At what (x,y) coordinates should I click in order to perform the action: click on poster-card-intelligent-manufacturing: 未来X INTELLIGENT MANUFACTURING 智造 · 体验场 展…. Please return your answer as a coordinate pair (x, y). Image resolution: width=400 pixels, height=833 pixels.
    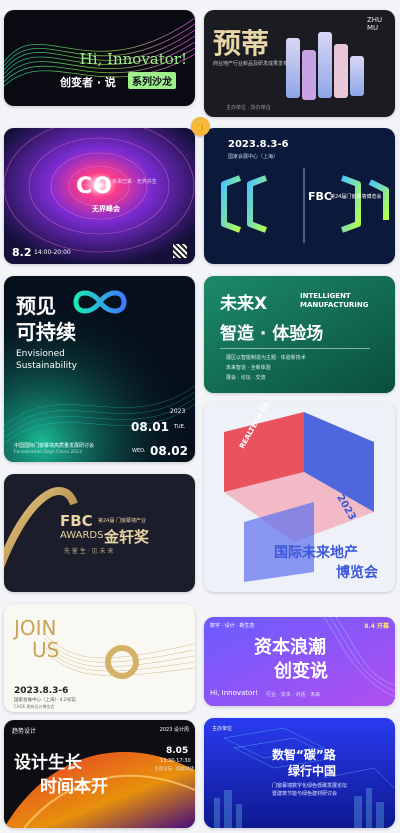
    Looking at the image, I should click on (299, 334).